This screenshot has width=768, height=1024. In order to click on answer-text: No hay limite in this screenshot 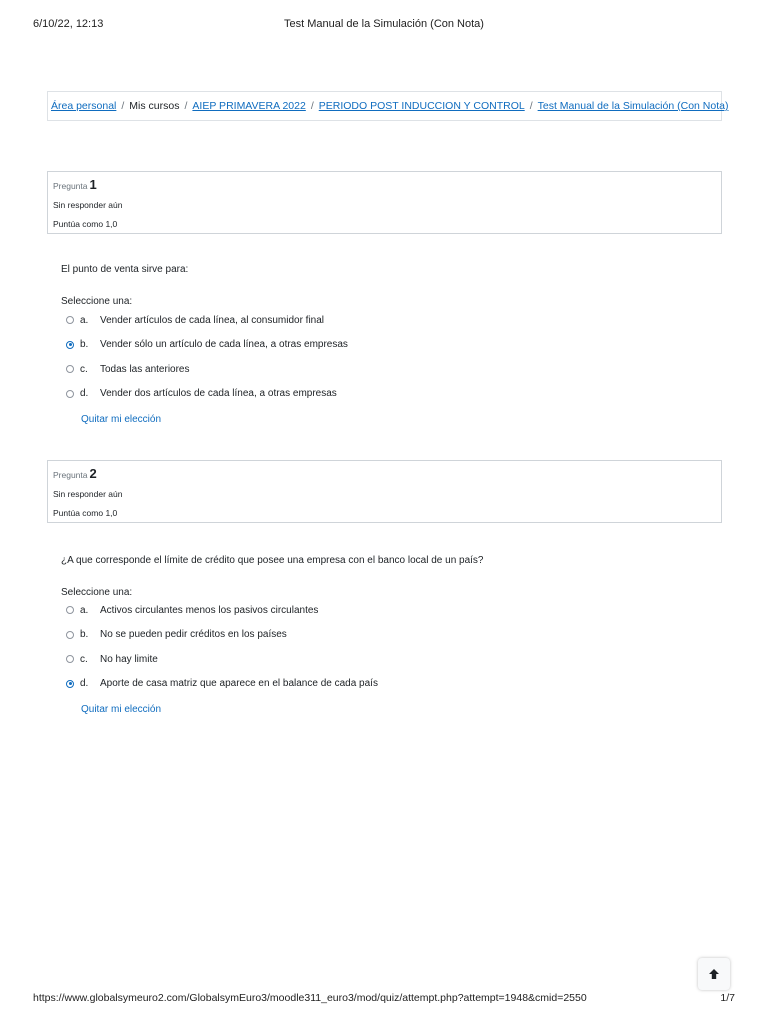, I will do `click(129, 659)`.